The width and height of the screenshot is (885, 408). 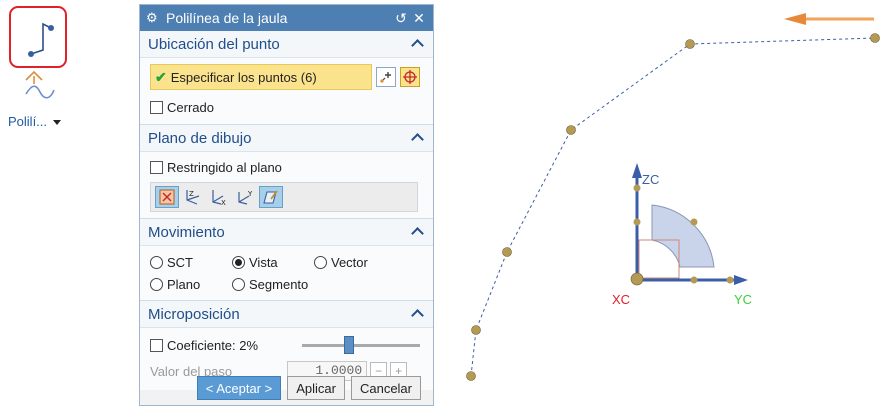 I want to click on closed-checkbox-row: Cerrado, so click(x=287, y=107).